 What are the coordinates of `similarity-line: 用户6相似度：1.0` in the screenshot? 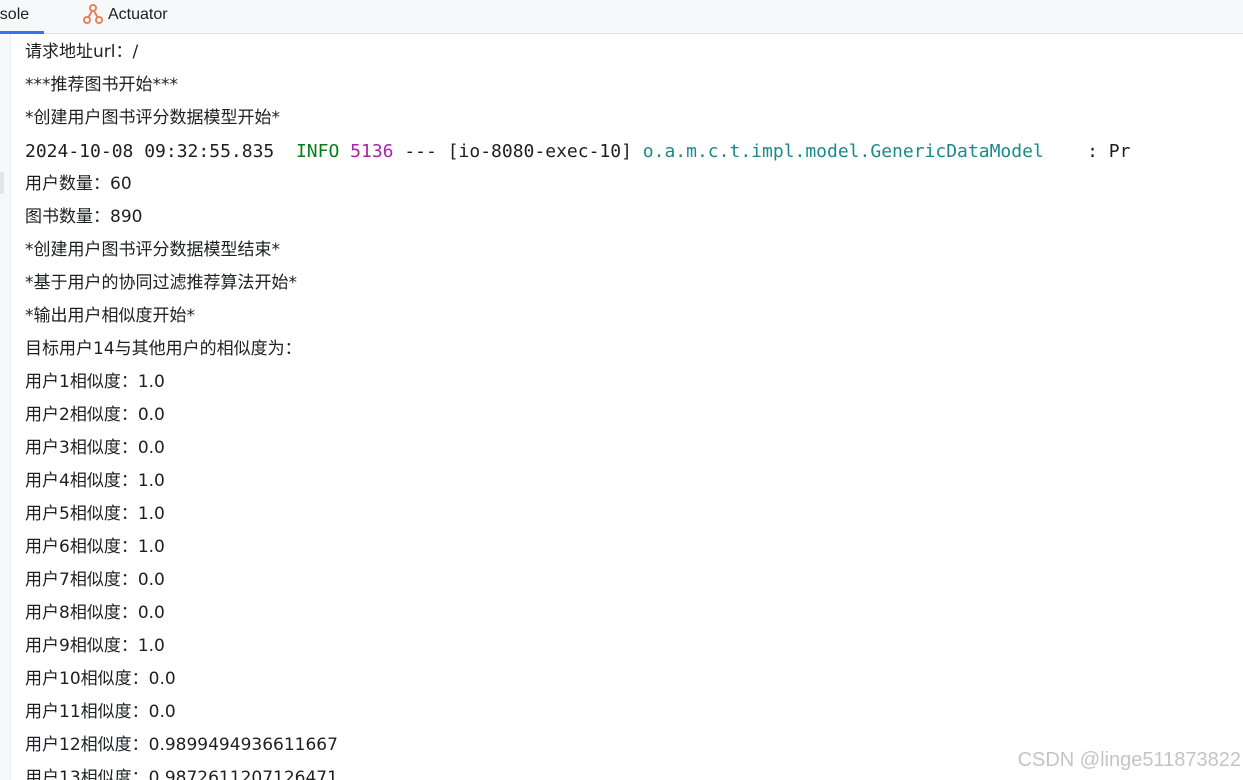 It's located at (95, 547).